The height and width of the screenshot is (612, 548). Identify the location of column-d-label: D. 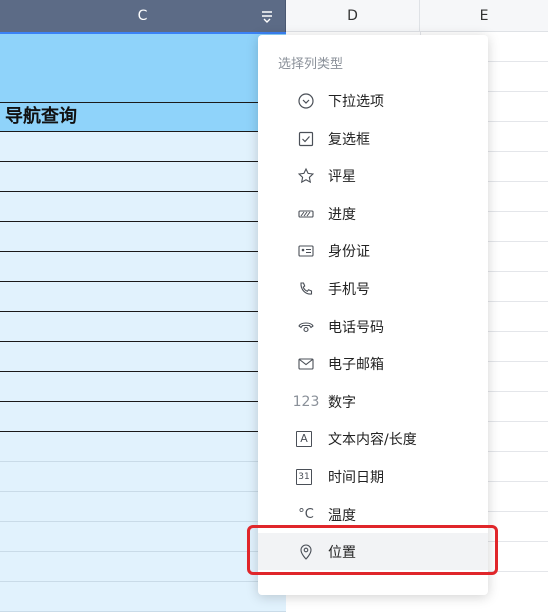
(352, 15).